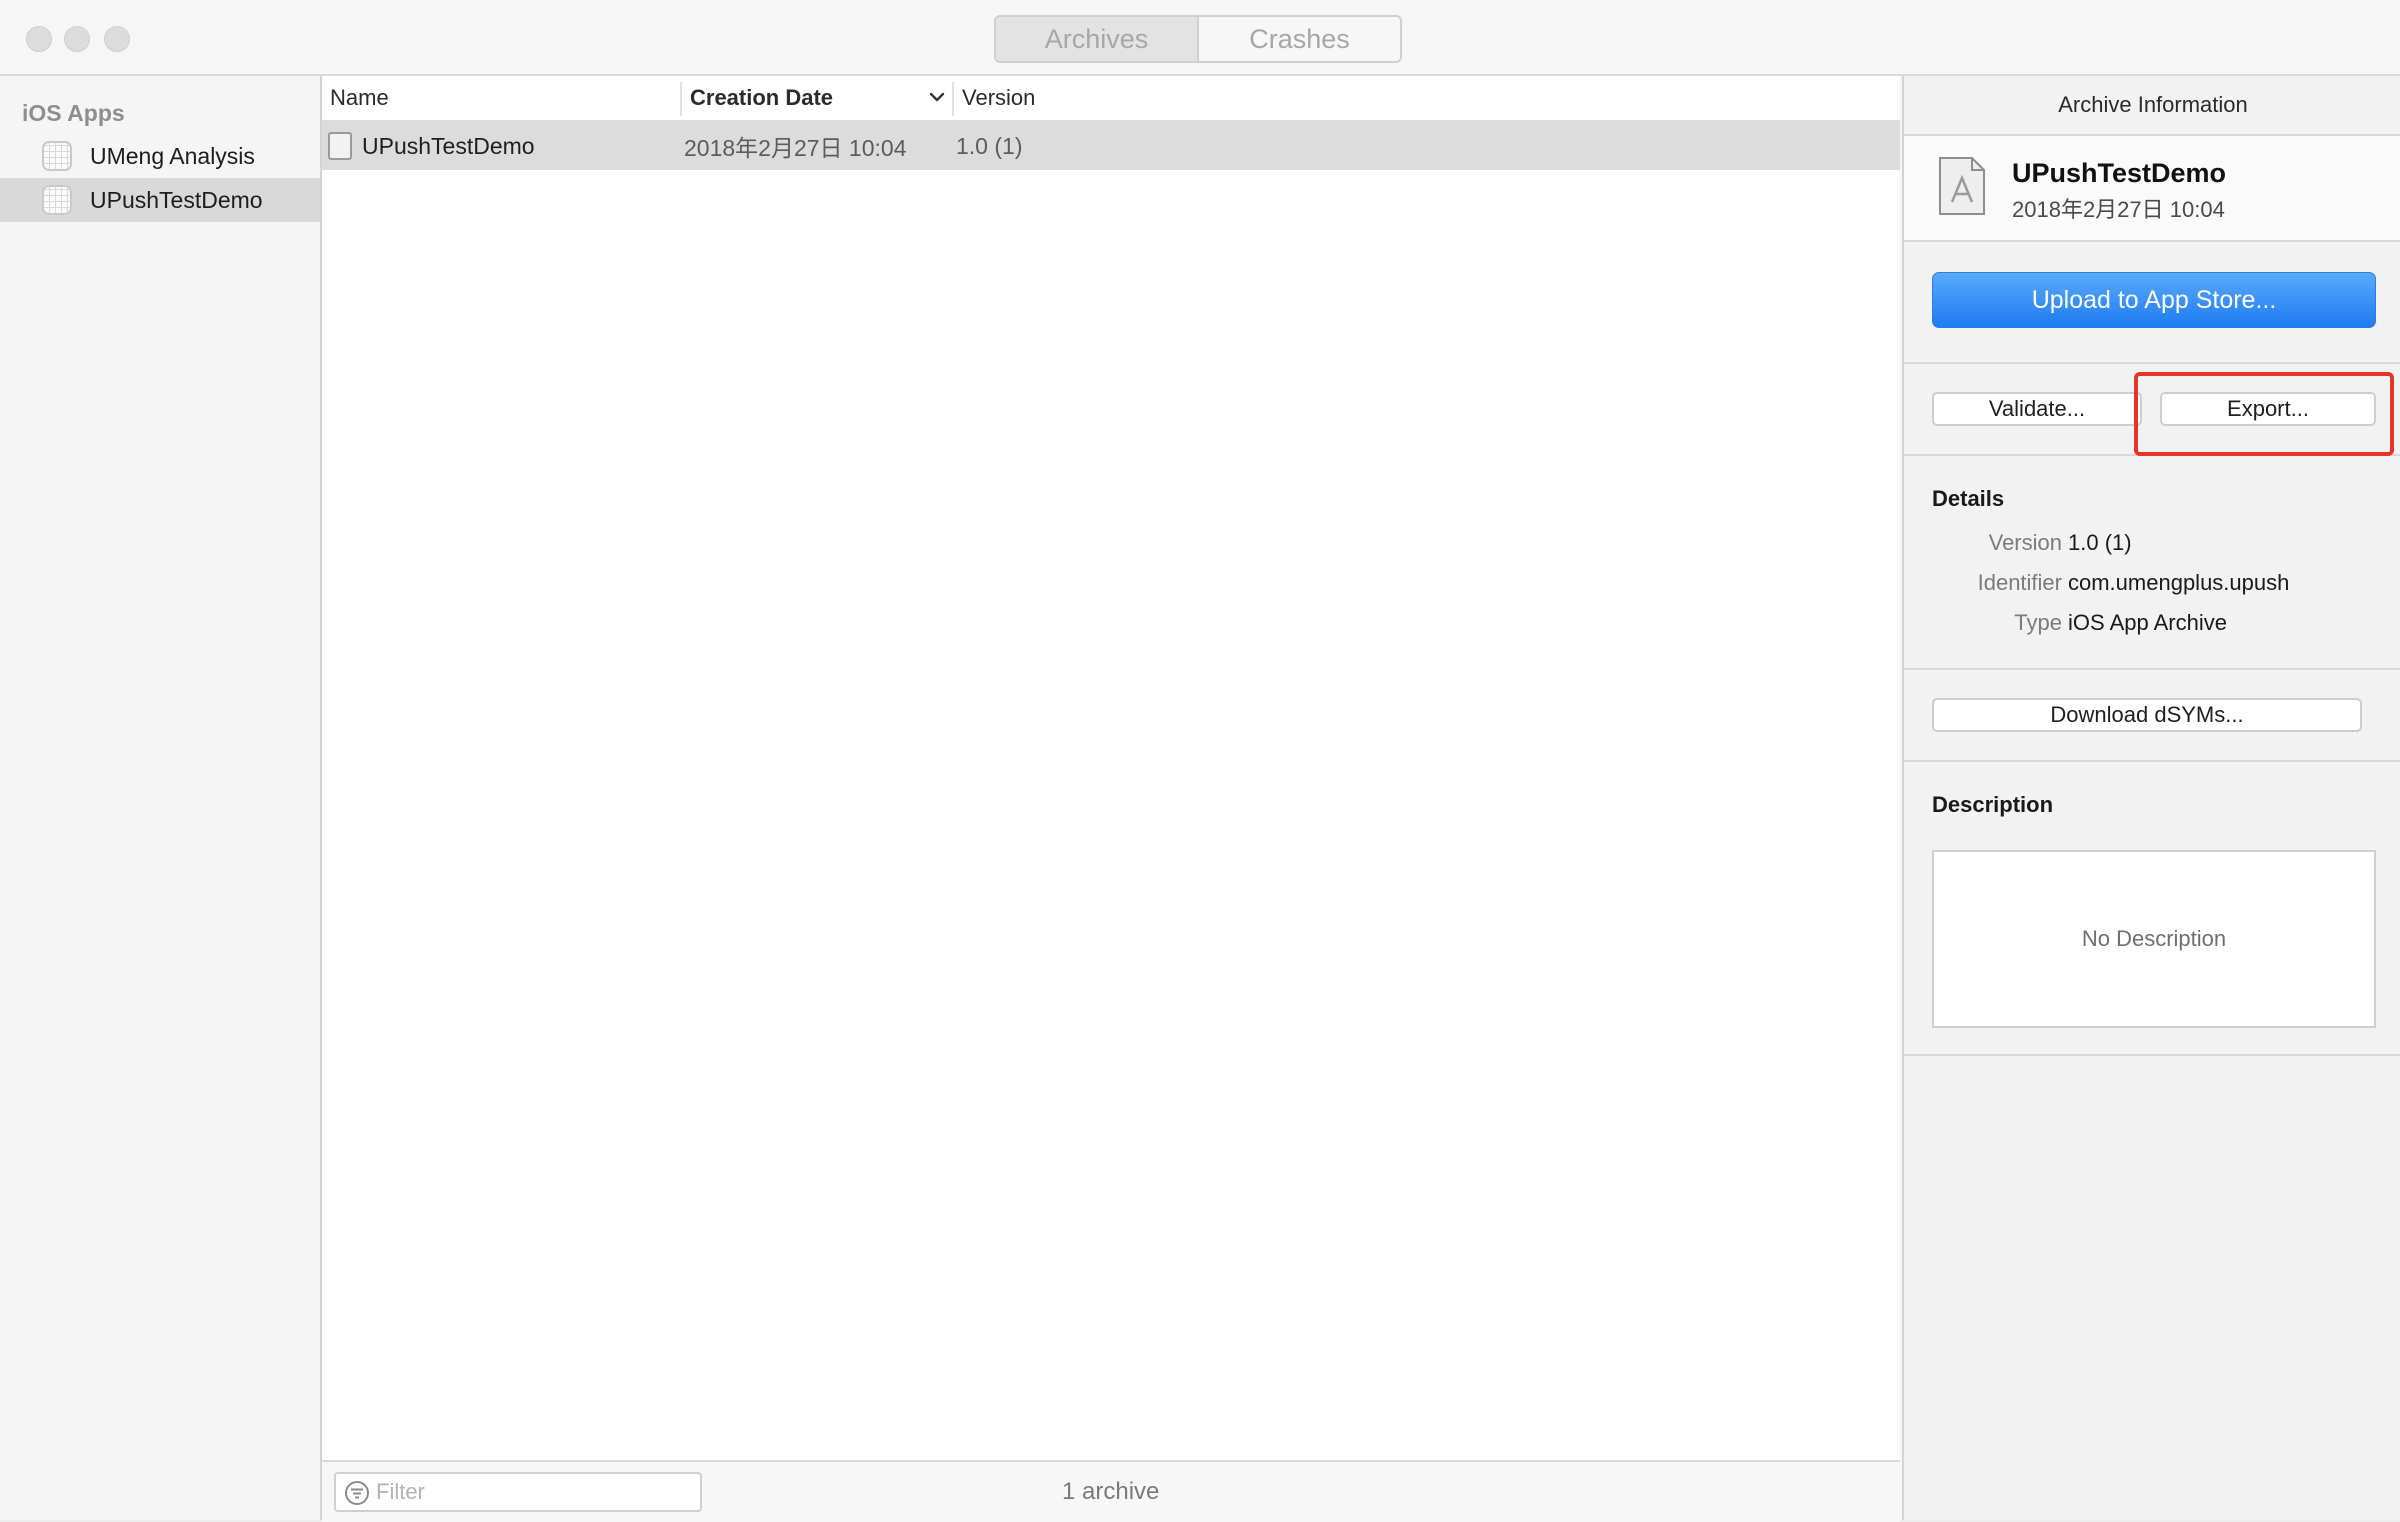 The height and width of the screenshot is (1522, 2400). Describe the element at coordinates (2147, 622) in the screenshot. I see `type-value: iOS App Archive` at that location.